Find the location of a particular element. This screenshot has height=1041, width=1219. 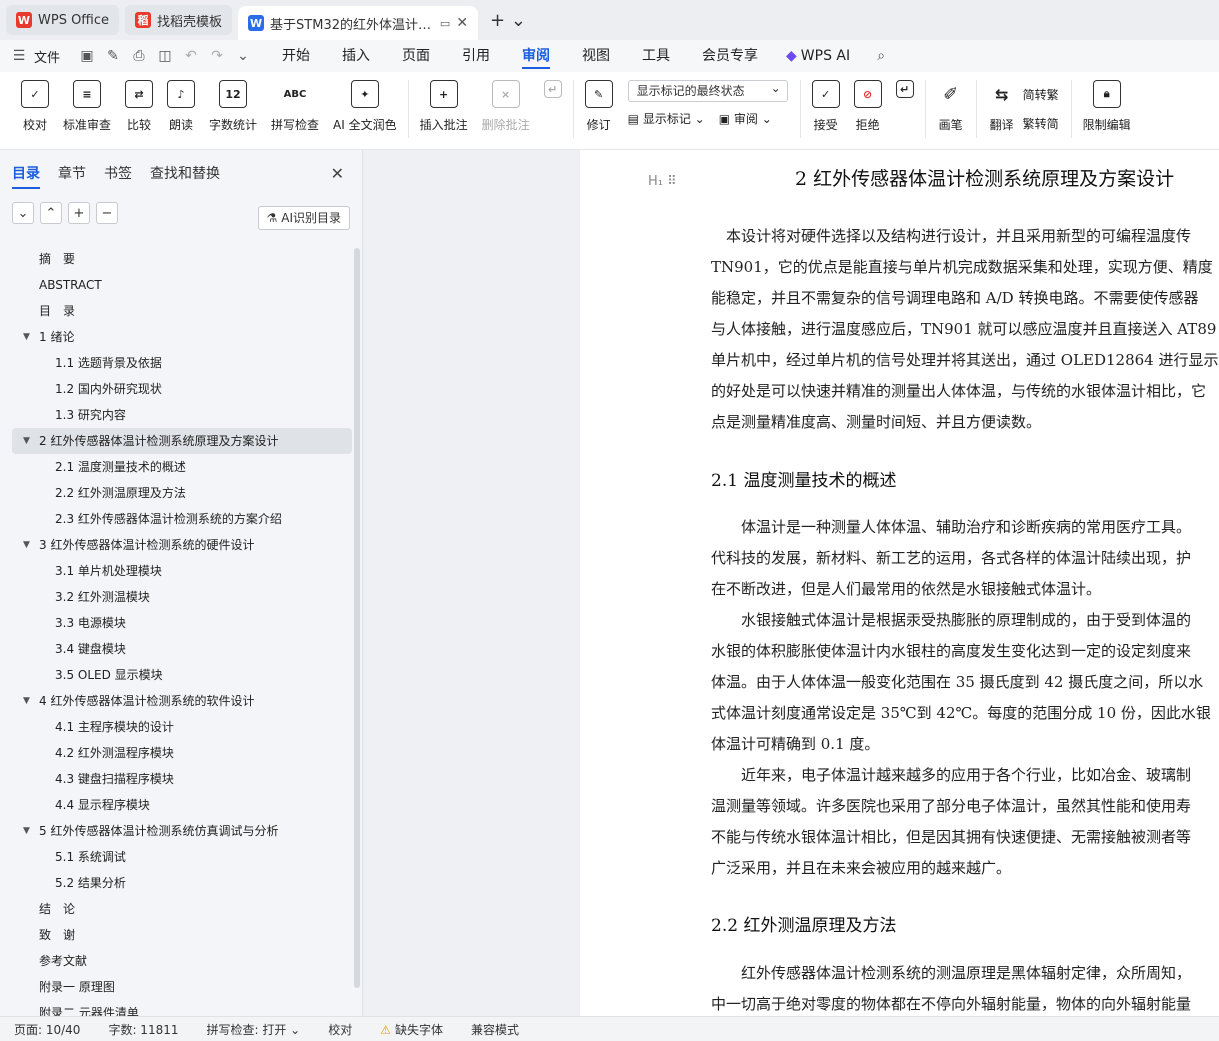

toc-item: 附录一 原理图 is located at coordinates (182, 987).